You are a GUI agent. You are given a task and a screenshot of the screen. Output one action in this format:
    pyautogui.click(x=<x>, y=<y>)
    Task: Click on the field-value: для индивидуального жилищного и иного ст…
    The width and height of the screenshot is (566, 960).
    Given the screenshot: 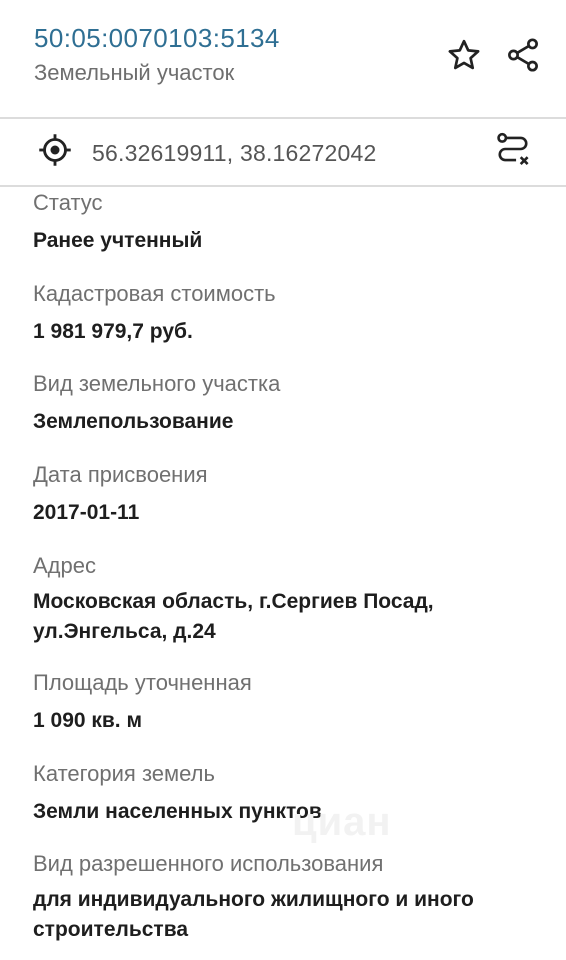 What is the action you would take?
    pyautogui.click(x=253, y=914)
    